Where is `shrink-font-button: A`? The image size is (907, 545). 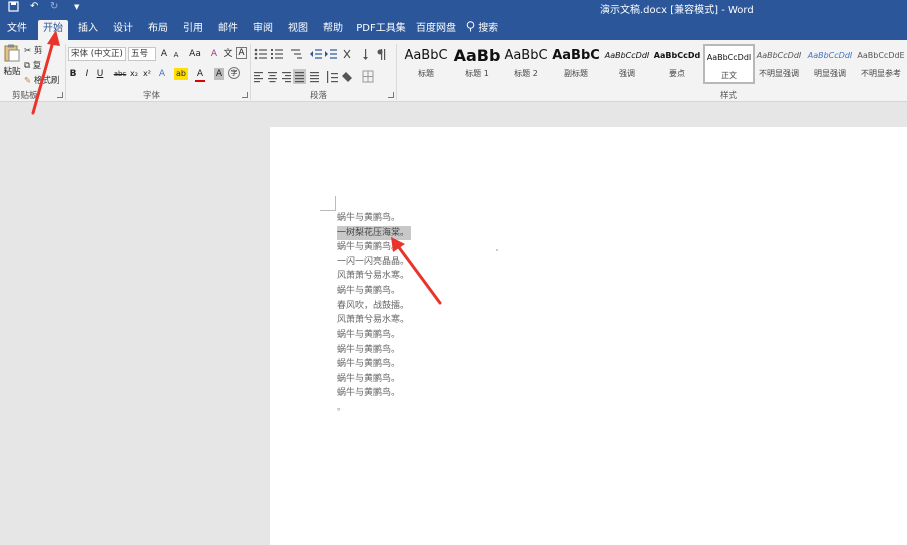
shrink-font-button: A is located at coordinates (176, 55).